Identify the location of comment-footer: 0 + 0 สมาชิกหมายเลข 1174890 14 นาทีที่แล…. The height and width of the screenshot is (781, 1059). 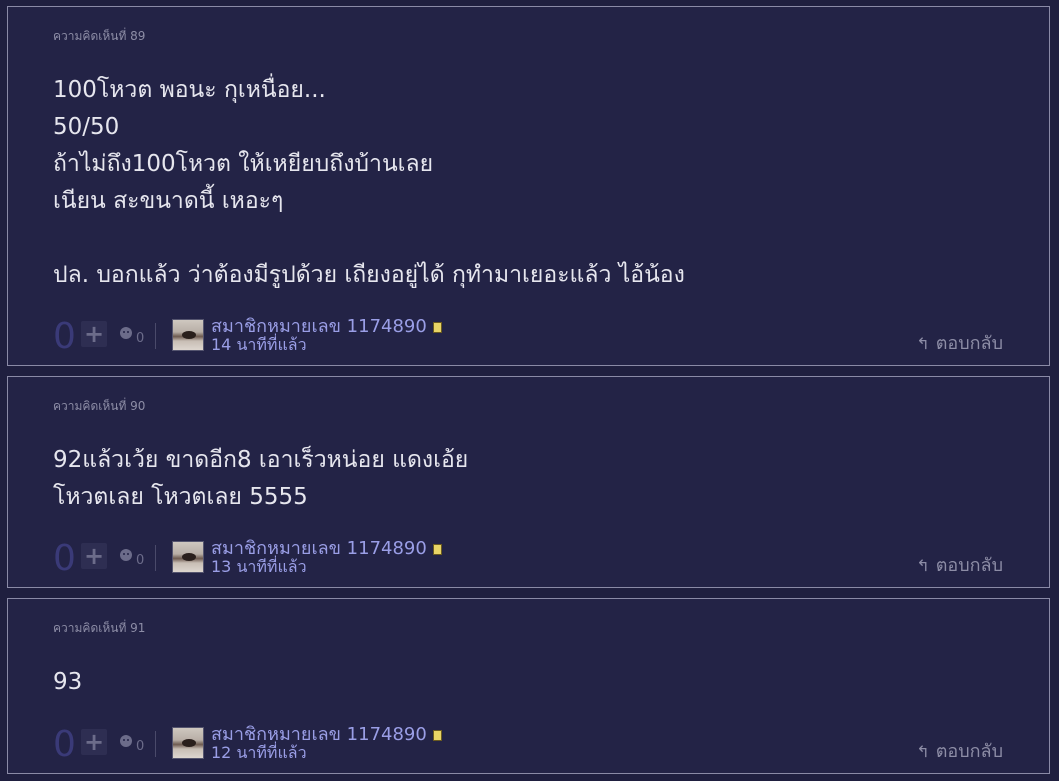
(551, 337).